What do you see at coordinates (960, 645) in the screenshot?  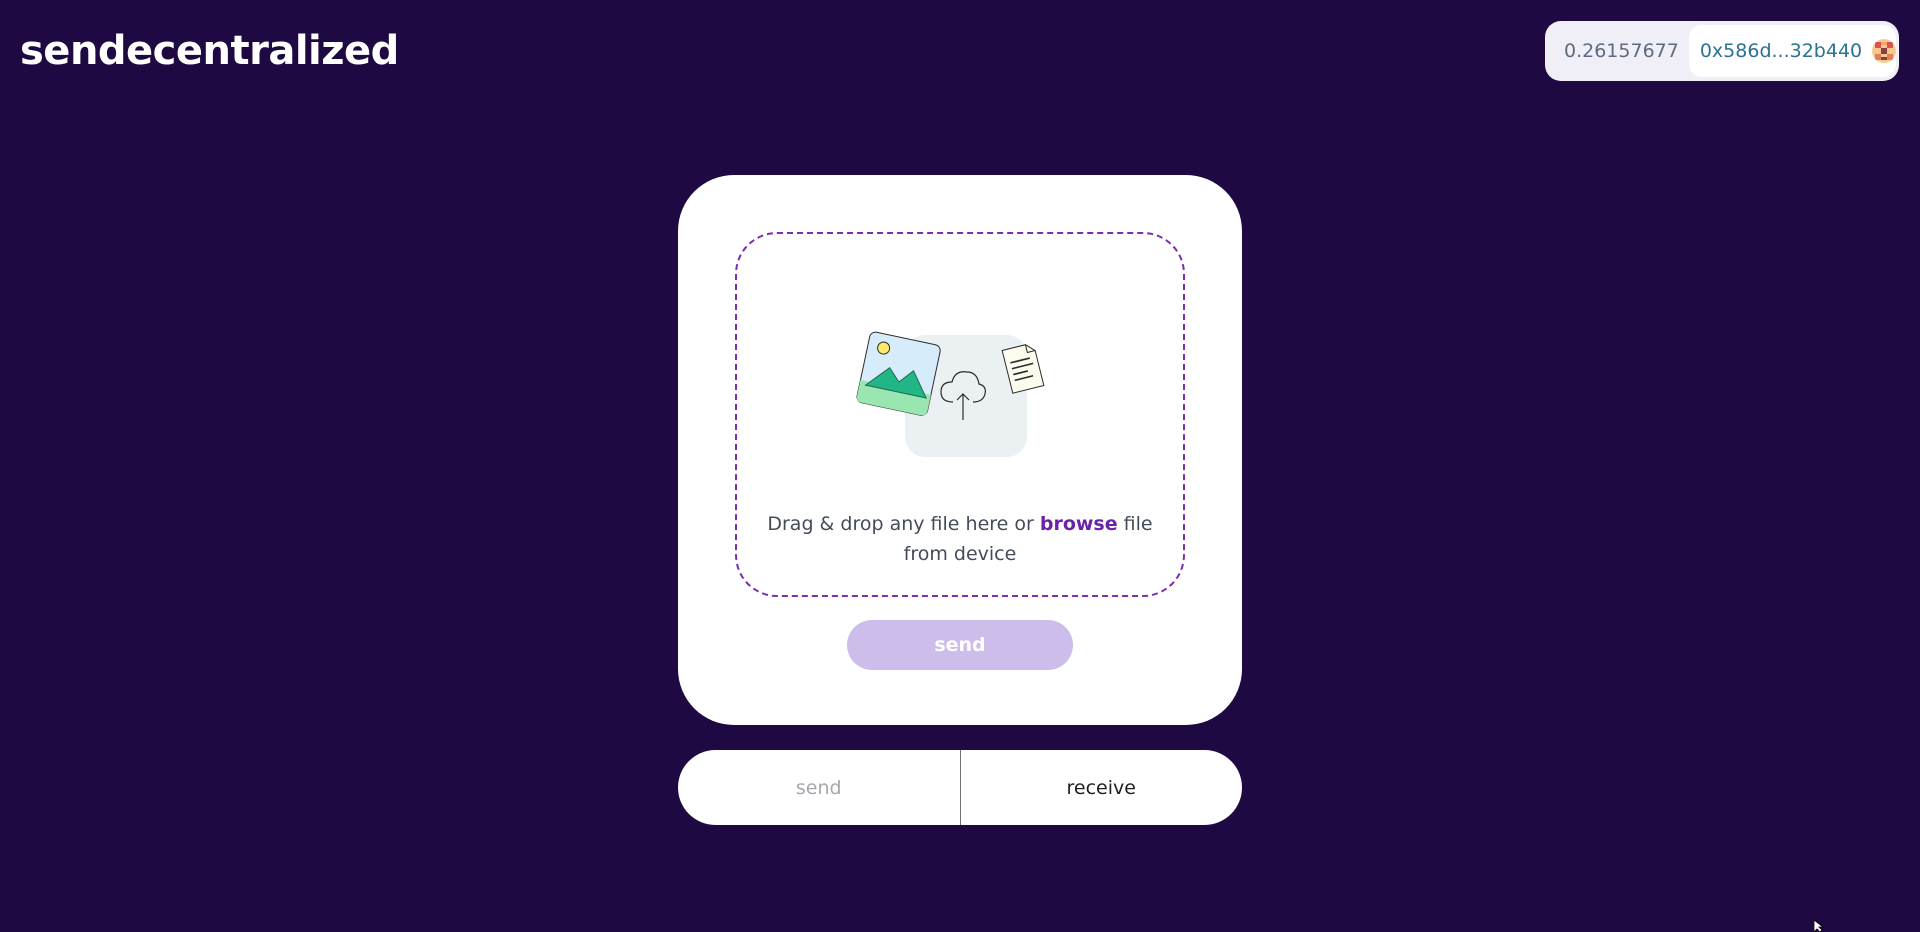 I see `send-button: send` at bounding box center [960, 645].